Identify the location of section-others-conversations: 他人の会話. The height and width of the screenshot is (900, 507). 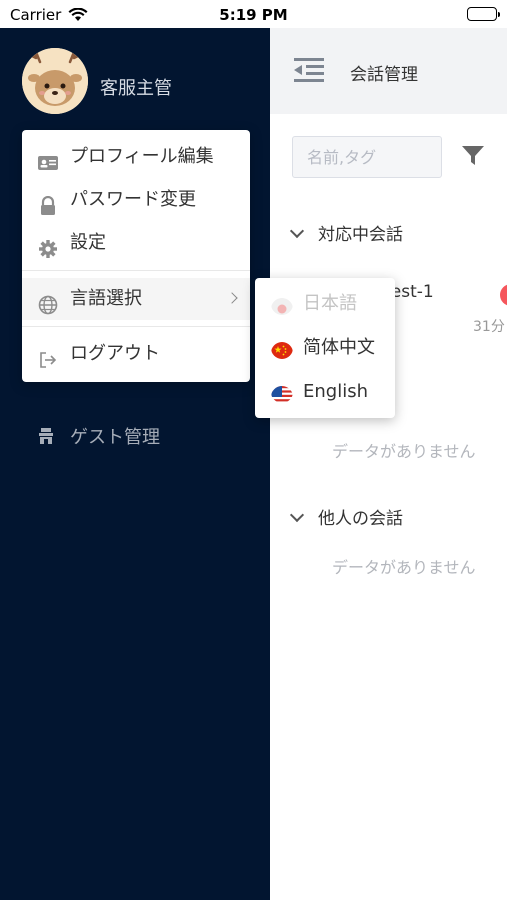
(346, 516).